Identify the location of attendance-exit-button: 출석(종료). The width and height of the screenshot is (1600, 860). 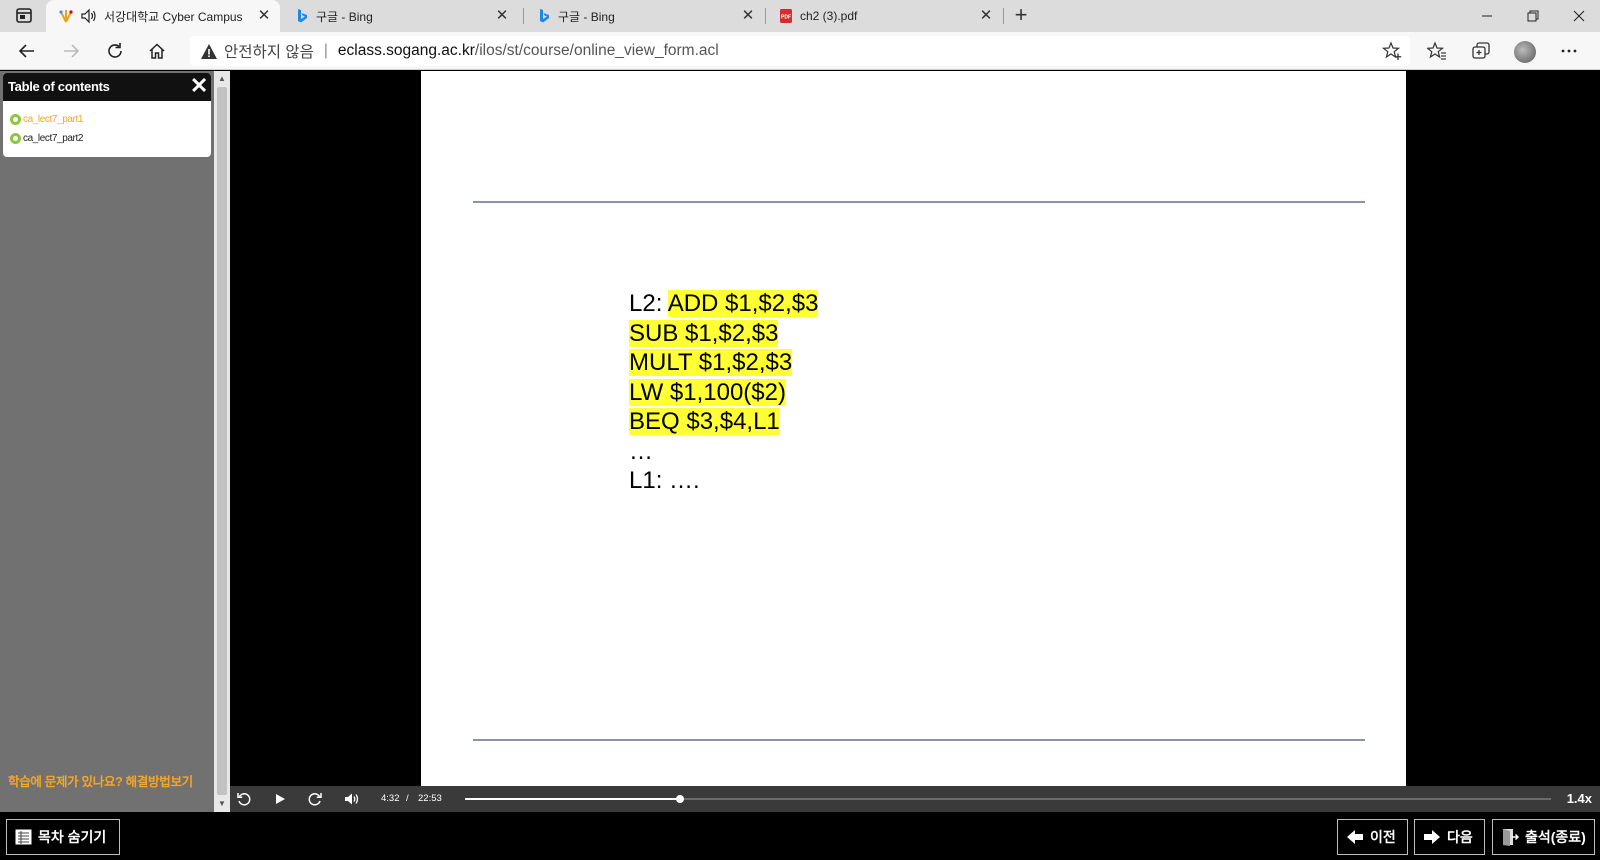
(1543, 837).